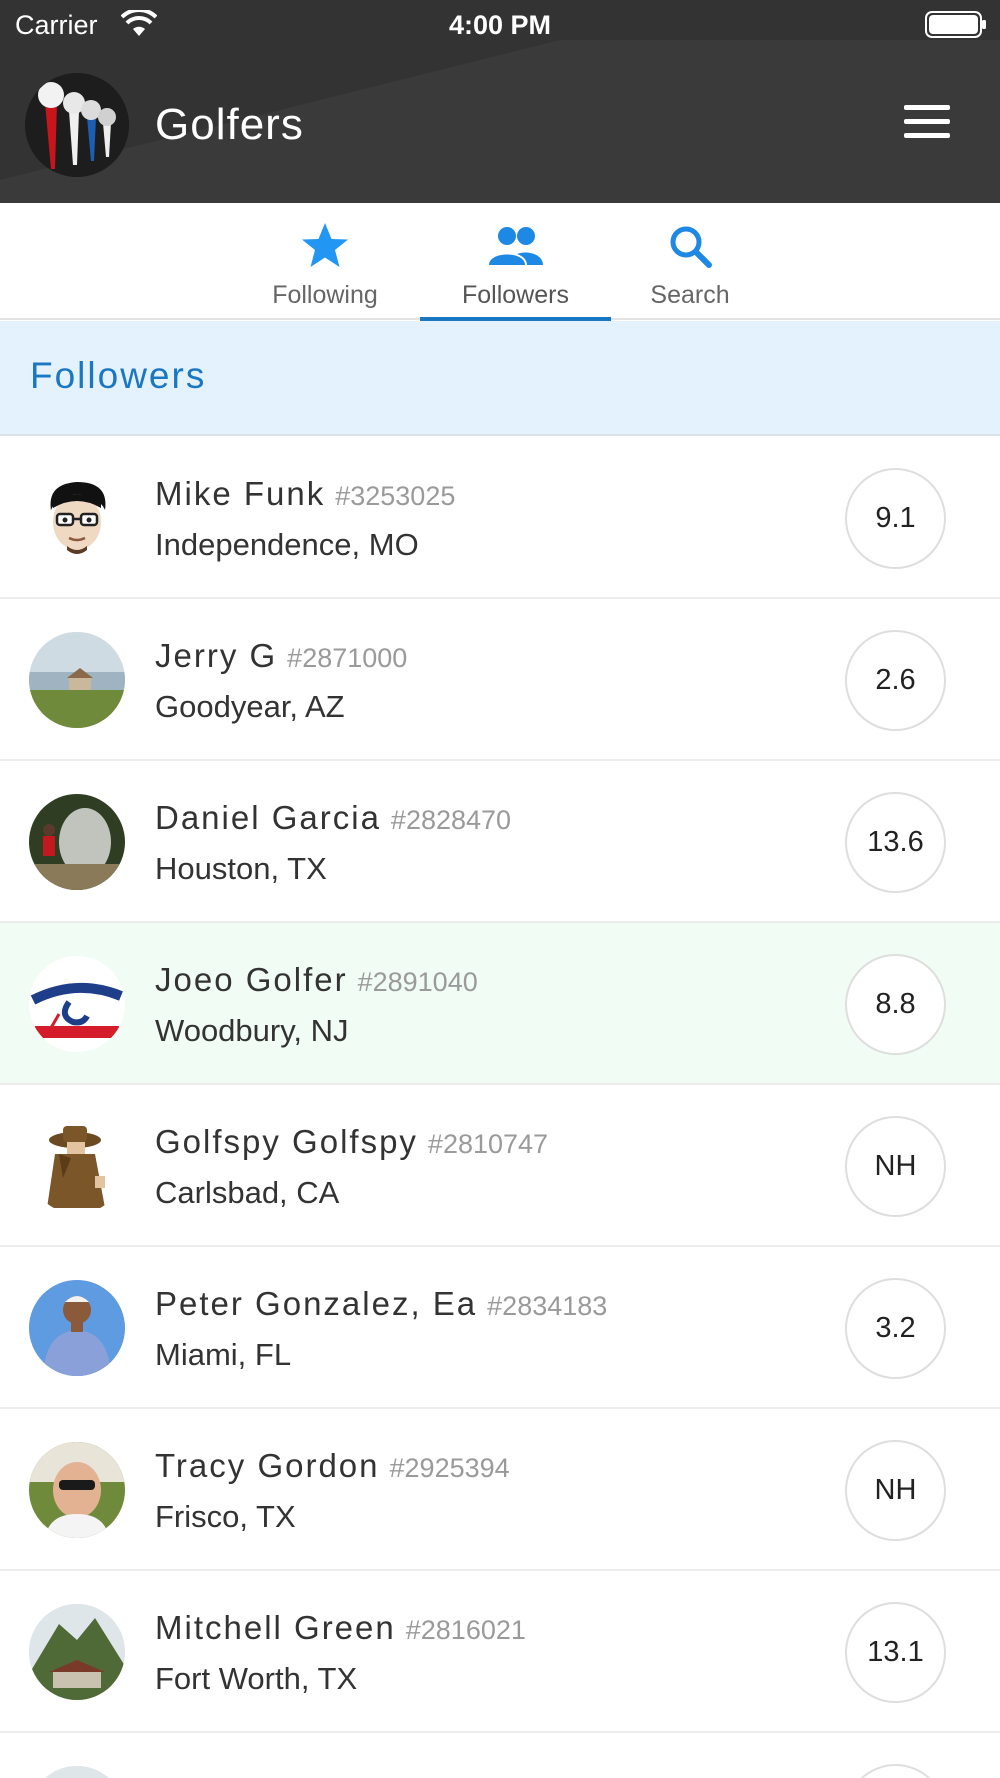 The height and width of the screenshot is (1778, 1000). I want to click on handicap-badge: 8.8, so click(895, 1004).